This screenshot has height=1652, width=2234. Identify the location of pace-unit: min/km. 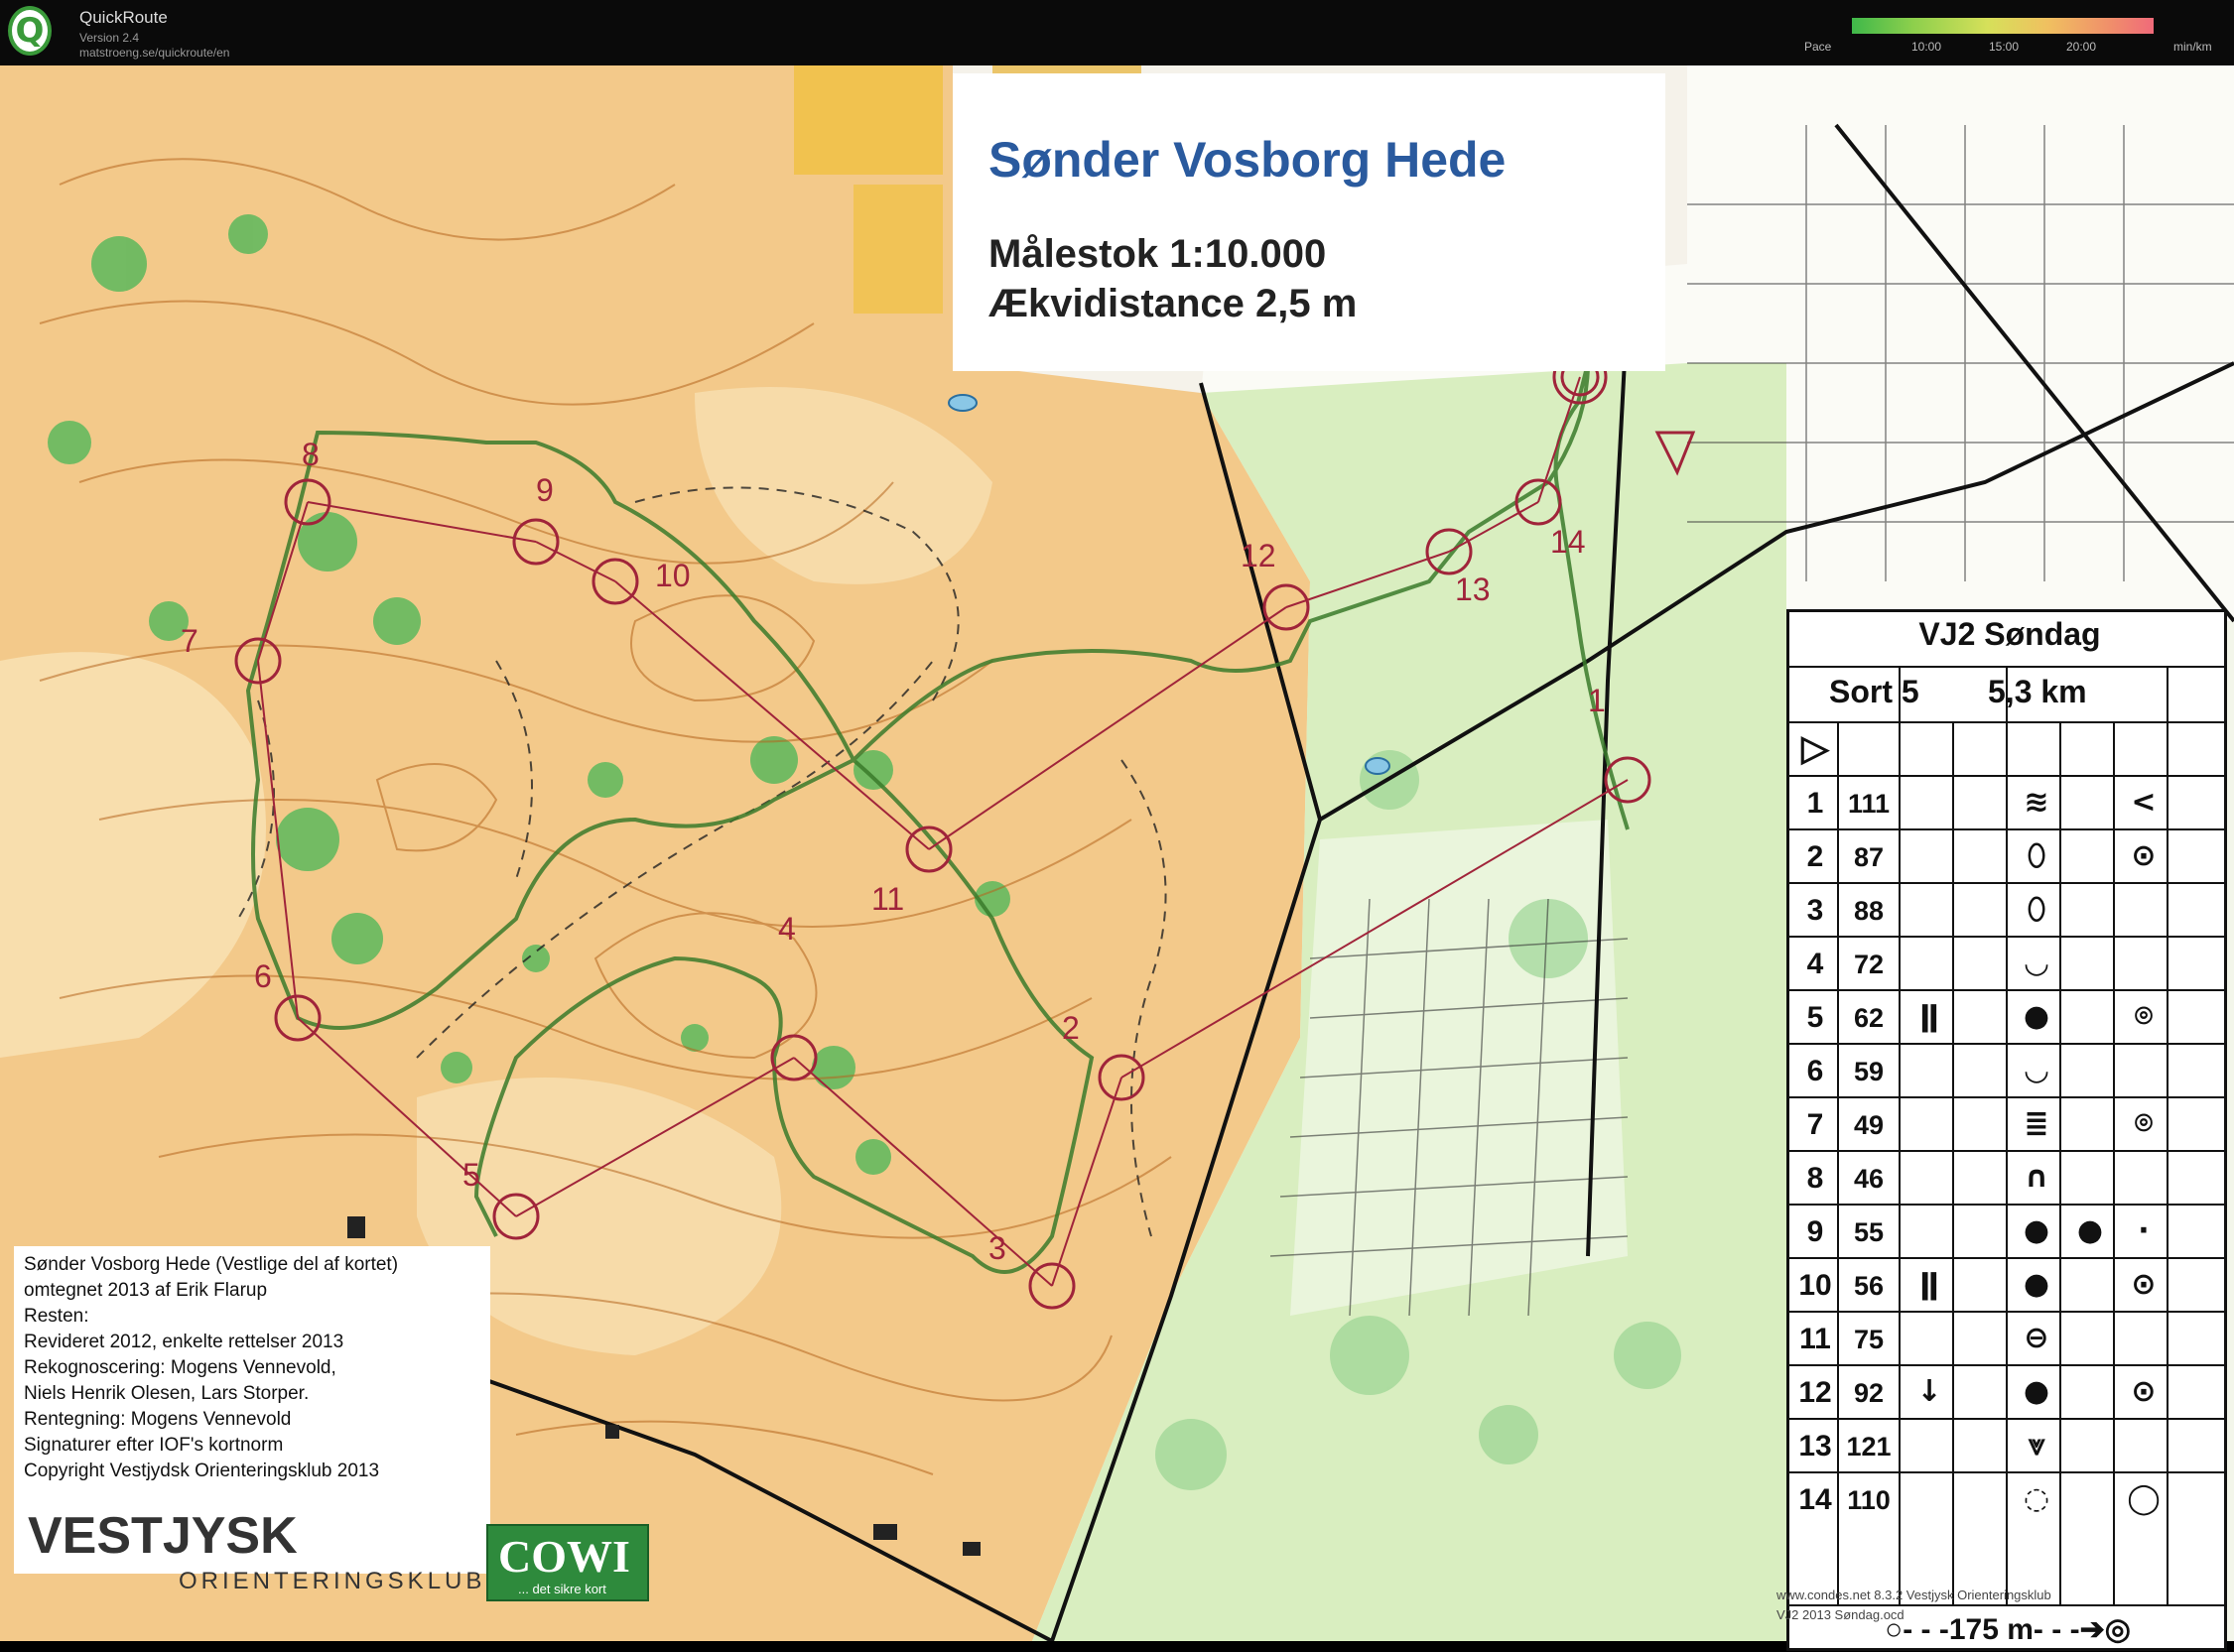
(2192, 47).